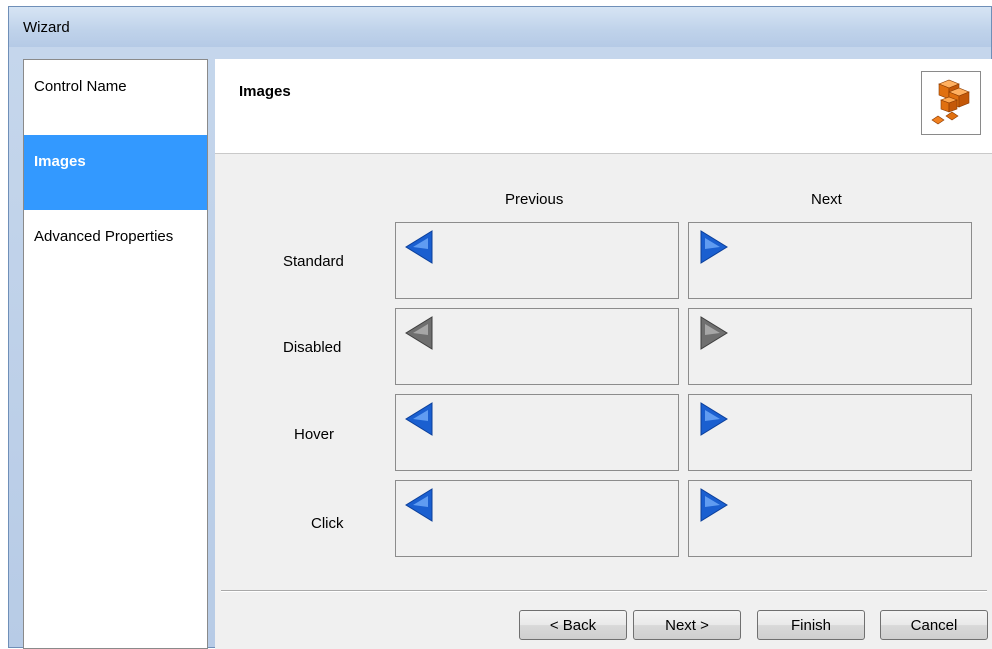 This screenshot has height=649, width=992. Describe the element at coordinates (537, 432) in the screenshot. I see `hover-previous-image-box` at that location.